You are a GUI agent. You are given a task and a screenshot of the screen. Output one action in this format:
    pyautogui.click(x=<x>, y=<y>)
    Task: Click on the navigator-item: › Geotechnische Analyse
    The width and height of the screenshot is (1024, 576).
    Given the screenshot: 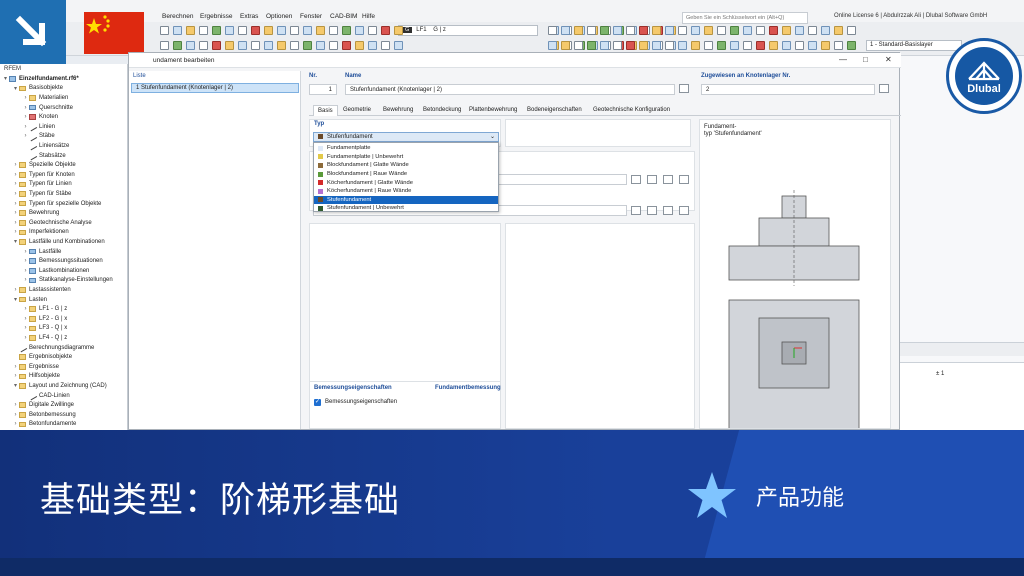 What is the action you would take?
    pyautogui.click(x=52, y=223)
    